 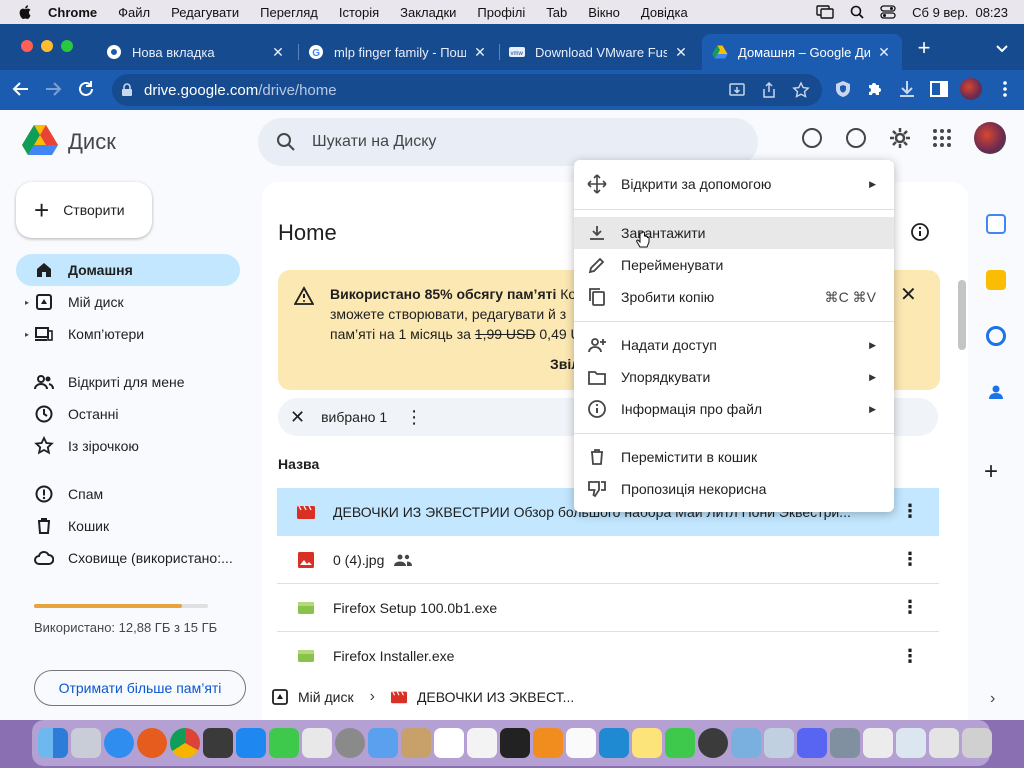 I want to click on tab-search-icon, so click(x=1002, y=48).